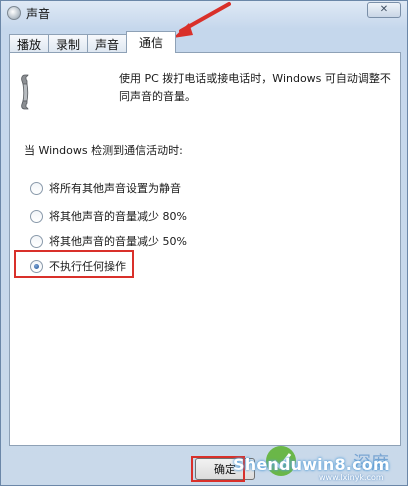 This screenshot has width=408, height=486. I want to click on description-text: 使用 PC 拨打电话或接电话时，Windows 可自动调整不同声音的音量。, so click(255, 87).